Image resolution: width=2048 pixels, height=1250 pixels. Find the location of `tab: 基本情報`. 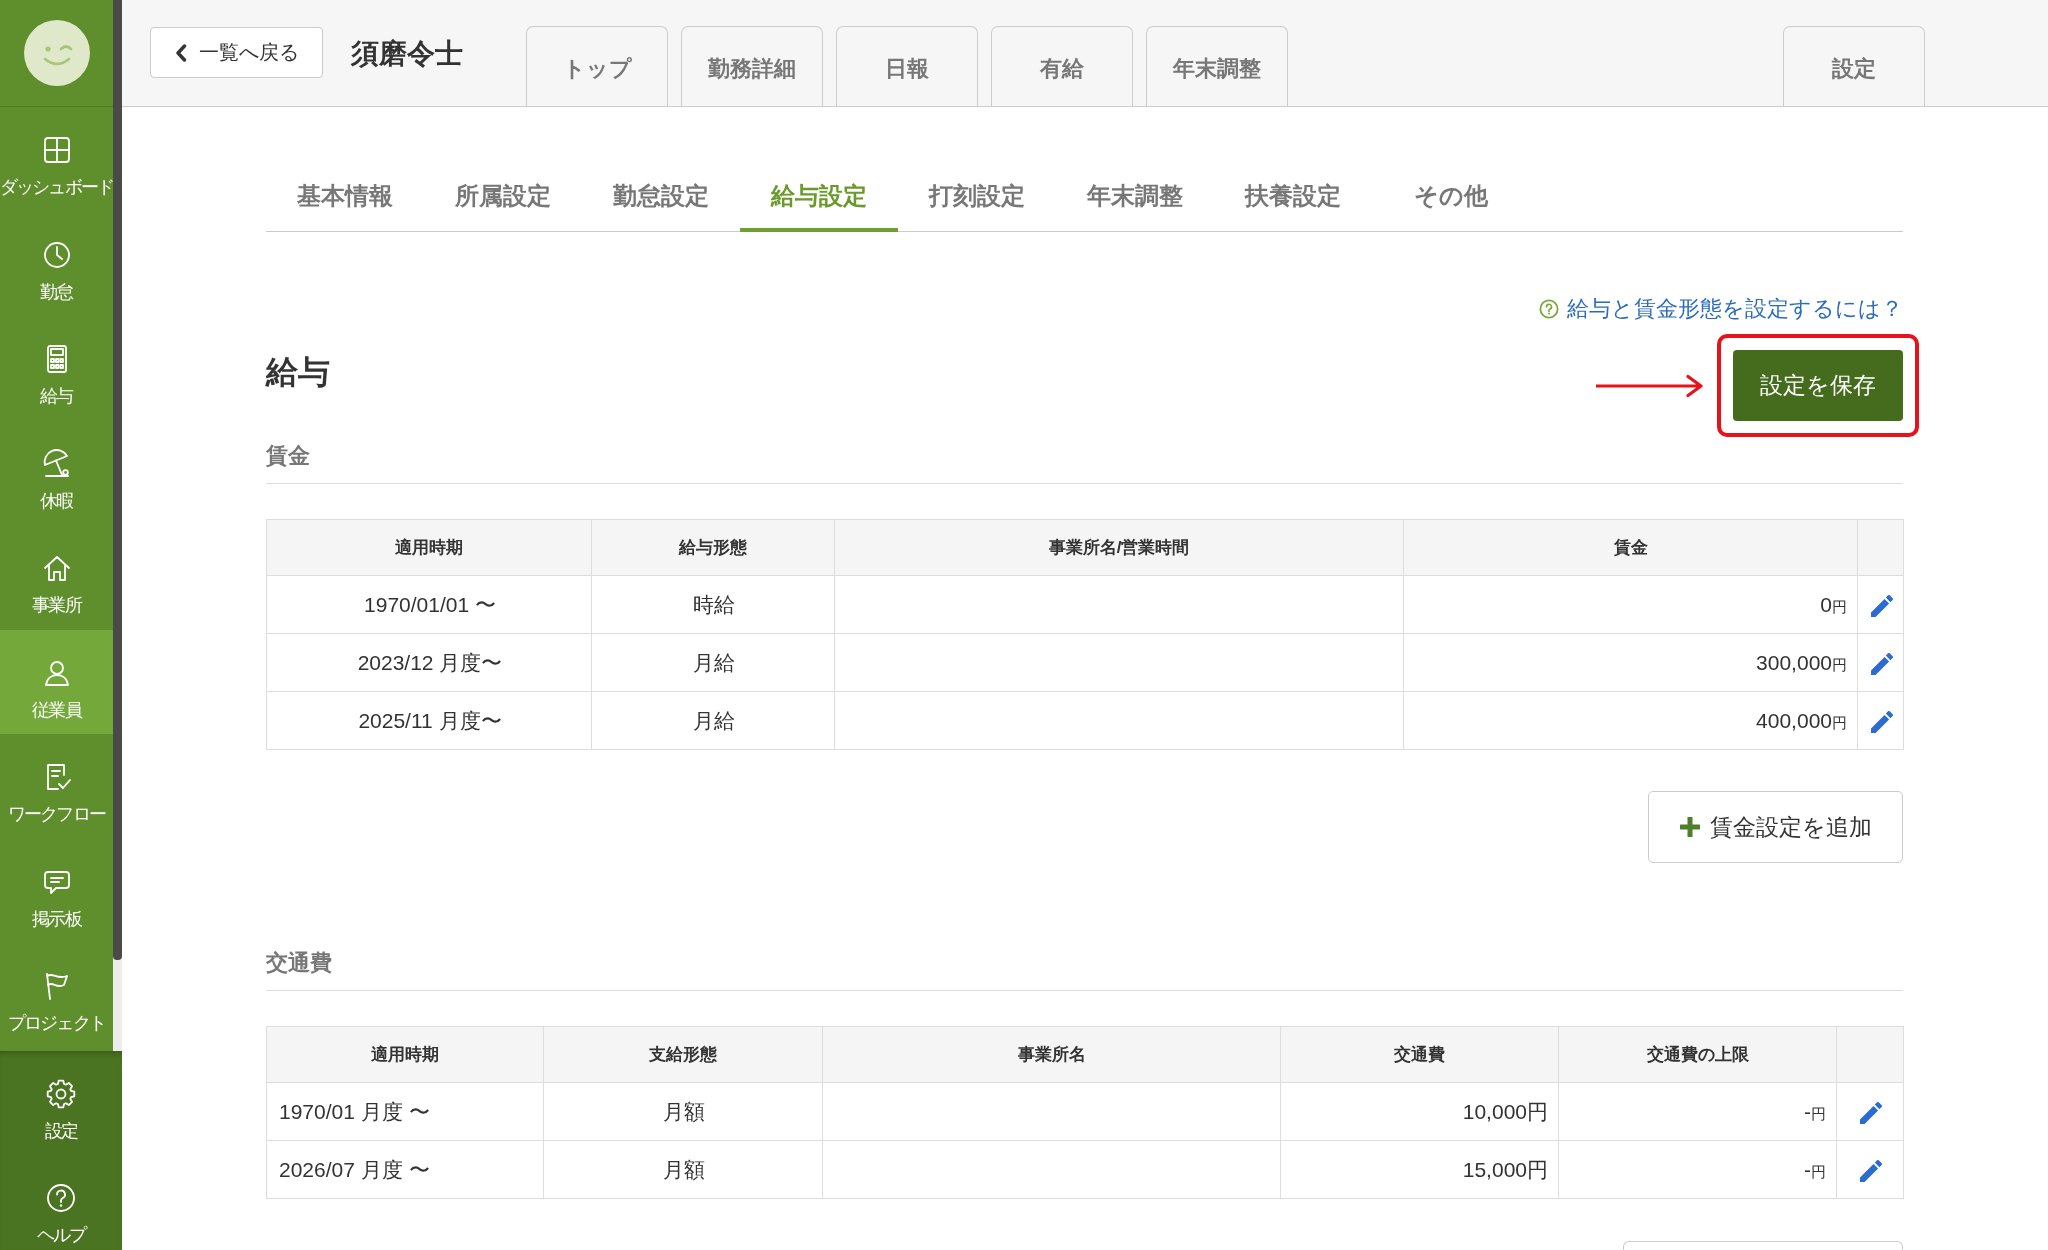

tab: 基本情報 is located at coordinates (345, 196).